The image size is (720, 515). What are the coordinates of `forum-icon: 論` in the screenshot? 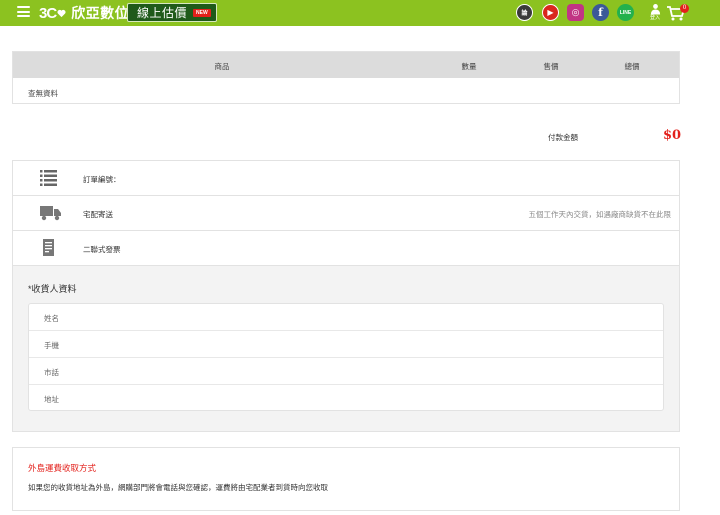 It's located at (524, 12).